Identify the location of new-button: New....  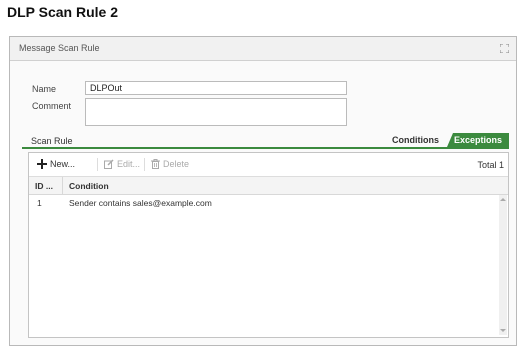
(56, 164).